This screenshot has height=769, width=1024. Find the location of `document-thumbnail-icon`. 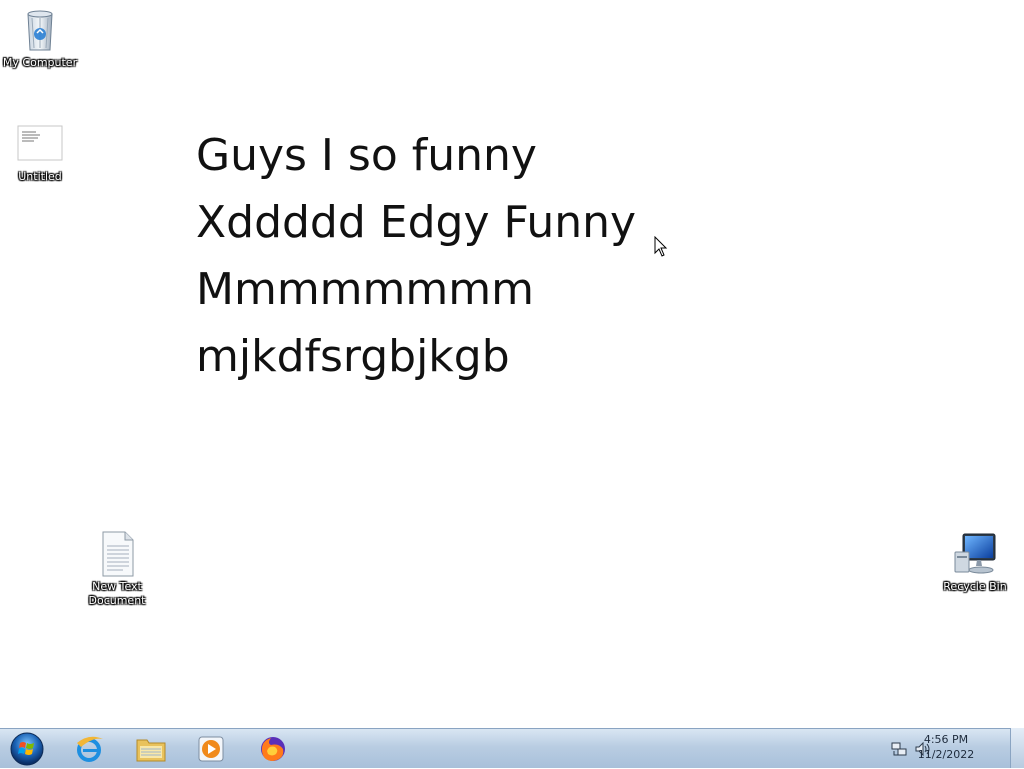

document-thumbnail-icon is located at coordinates (40, 143).